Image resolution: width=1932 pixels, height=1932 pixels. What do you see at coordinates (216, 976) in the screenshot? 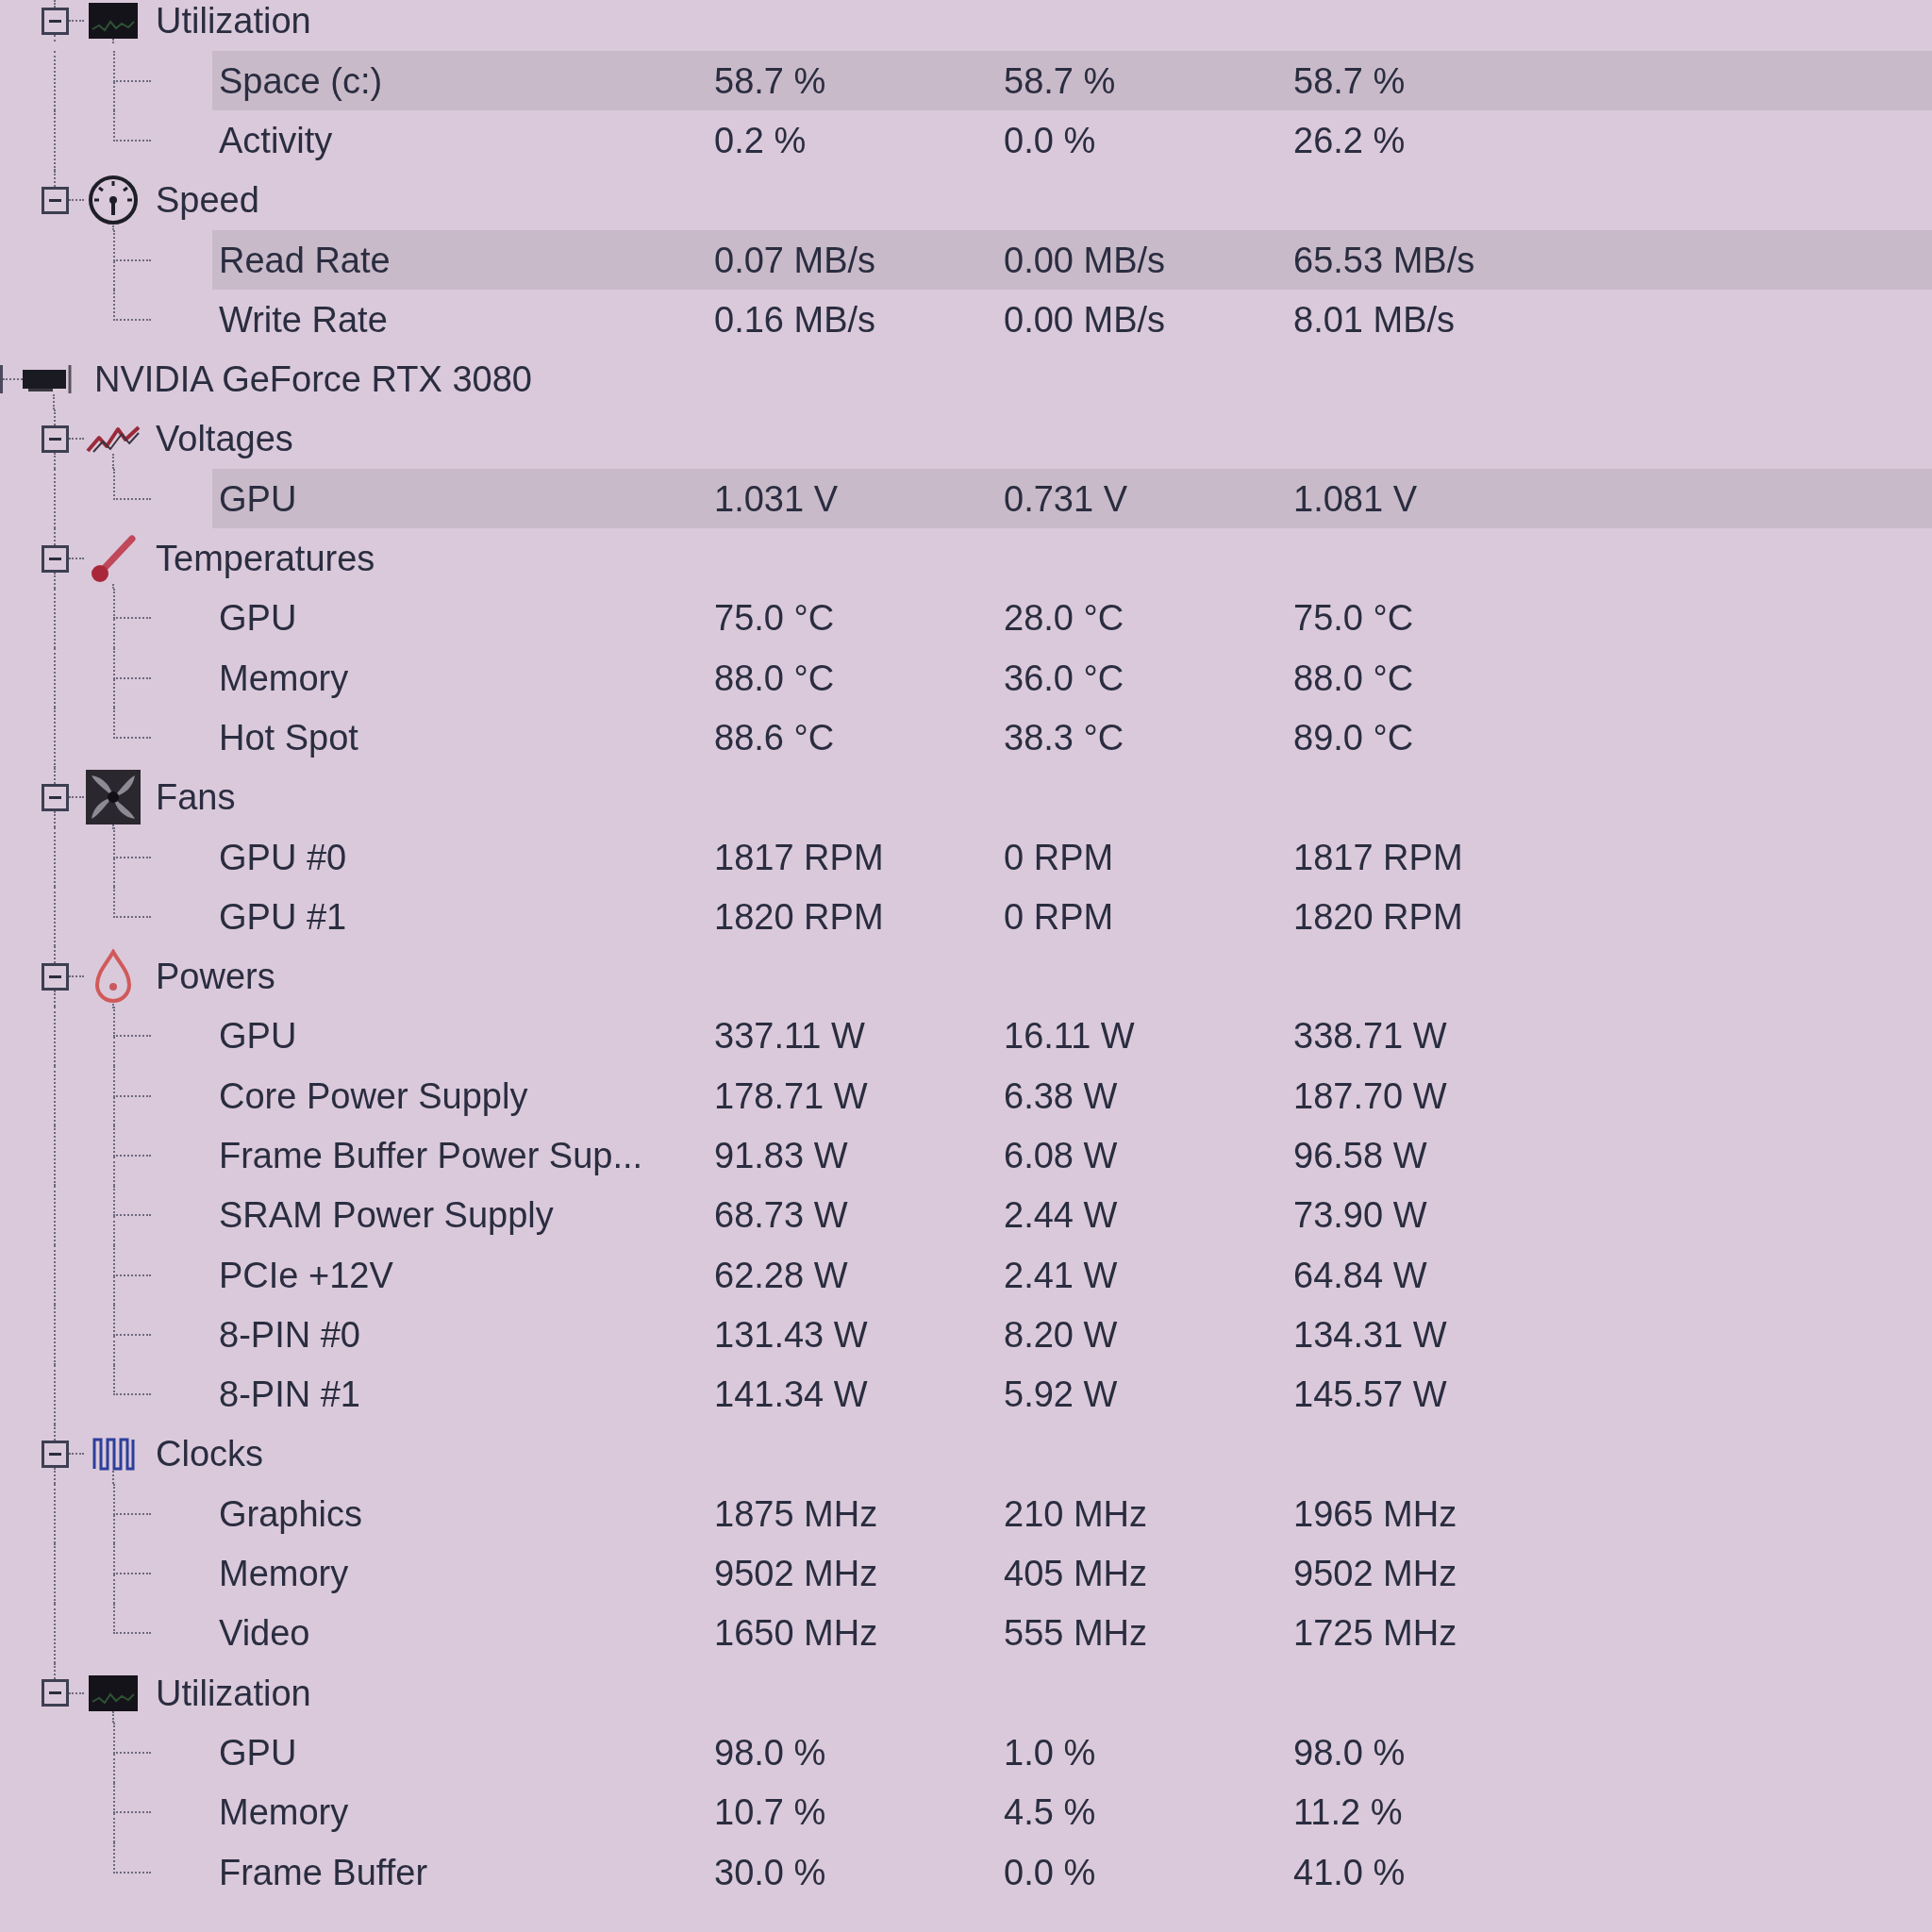
I see `category-label: Powers` at bounding box center [216, 976].